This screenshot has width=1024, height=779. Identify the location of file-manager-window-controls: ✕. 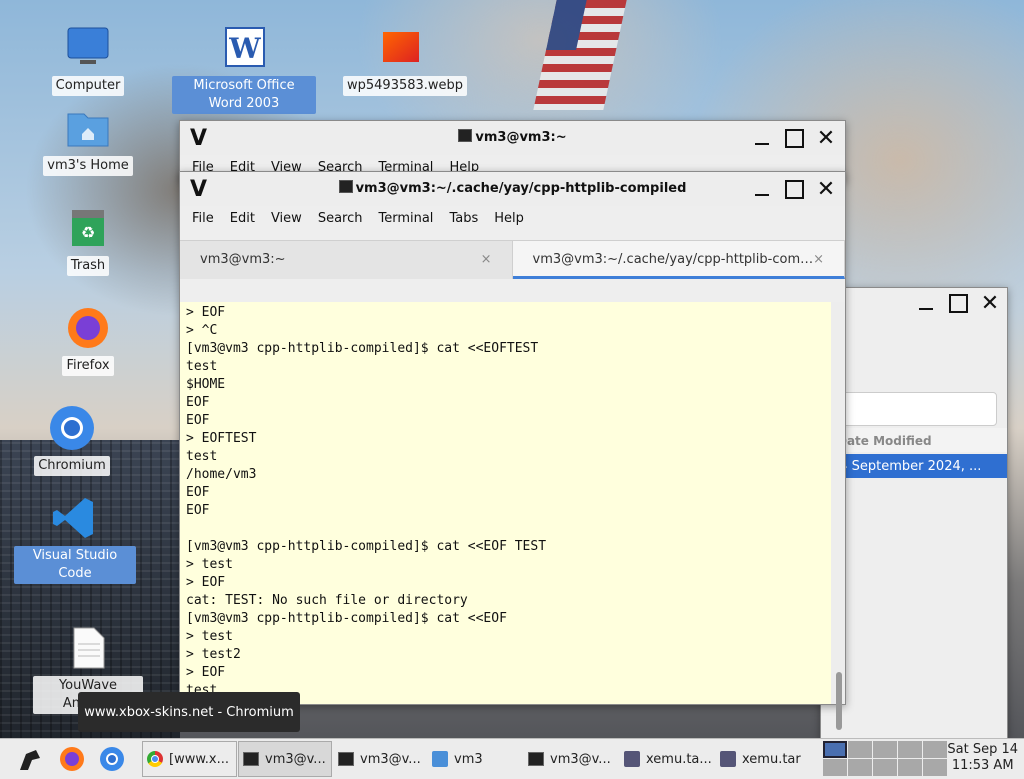
(958, 303).